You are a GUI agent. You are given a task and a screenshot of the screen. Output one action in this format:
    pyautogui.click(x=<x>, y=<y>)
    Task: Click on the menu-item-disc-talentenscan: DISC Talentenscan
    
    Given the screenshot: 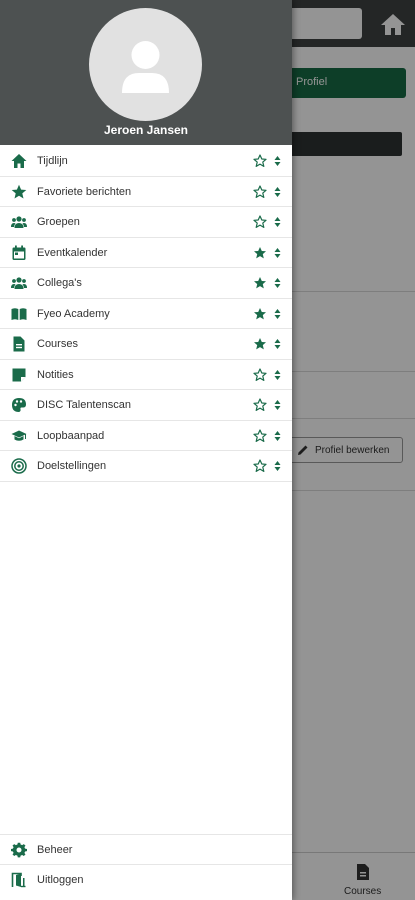 What is the action you would take?
    pyautogui.click(x=146, y=405)
    